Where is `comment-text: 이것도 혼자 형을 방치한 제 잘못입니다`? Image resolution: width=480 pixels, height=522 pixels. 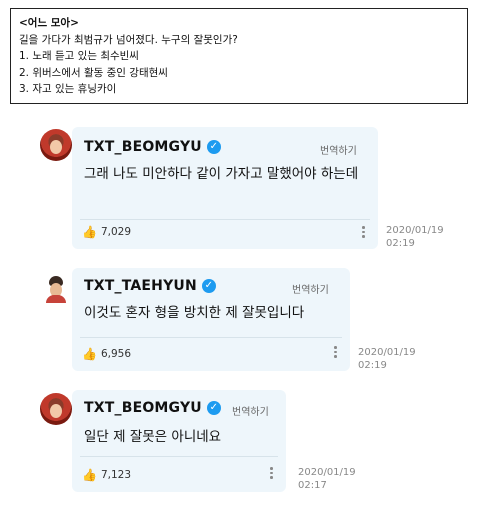 comment-text: 이것도 혼자 형을 방치한 제 잘못입니다 is located at coordinates (194, 313).